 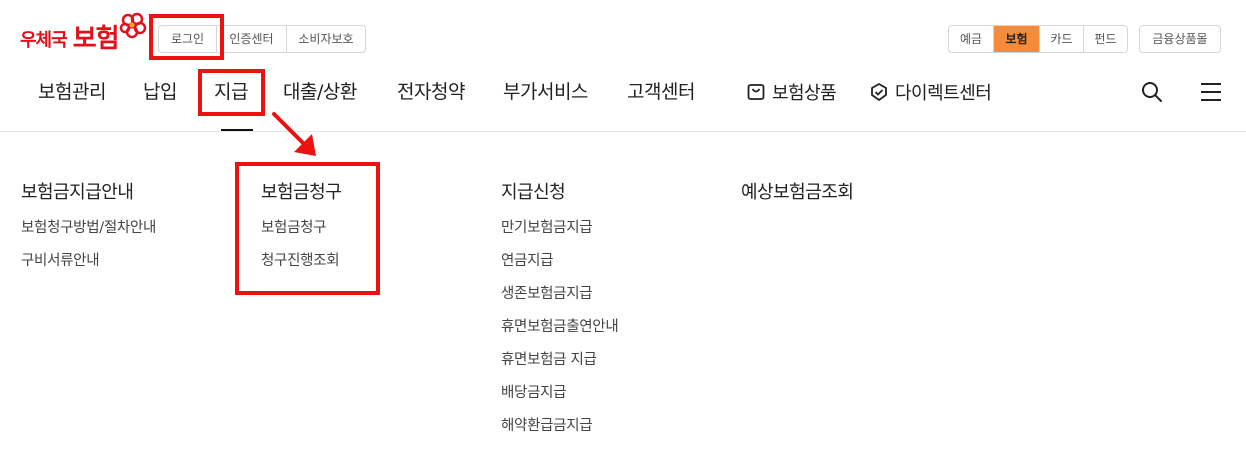 What do you see at coordinates (60, 261) in the screenshot?
I see `menu-link-required-documents: 구비서류안내` at bounding box center [60, 261].